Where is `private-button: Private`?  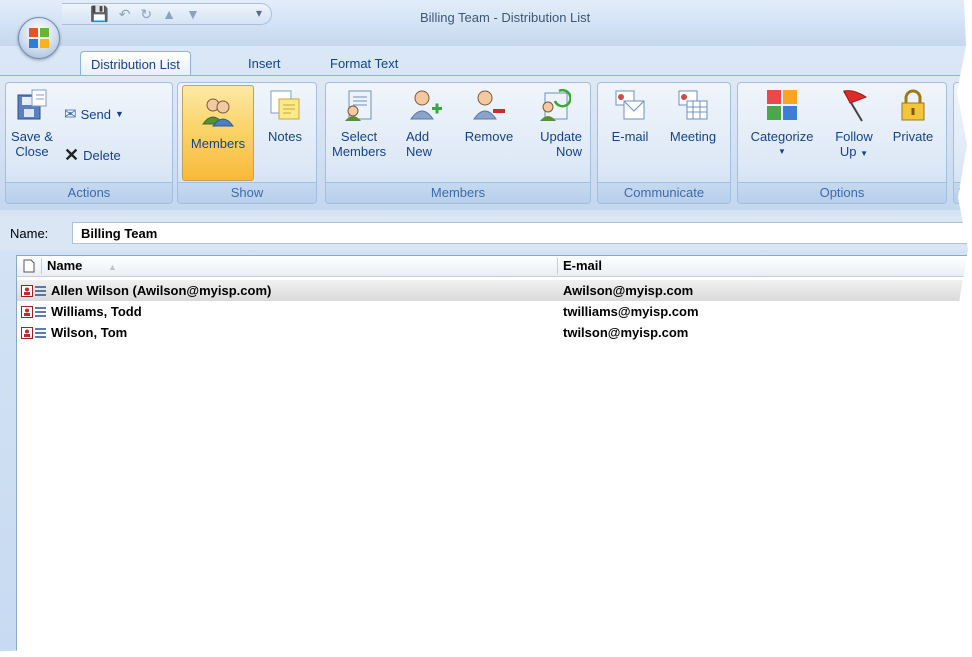
private-button: Private is located at coordinates (913, 115).